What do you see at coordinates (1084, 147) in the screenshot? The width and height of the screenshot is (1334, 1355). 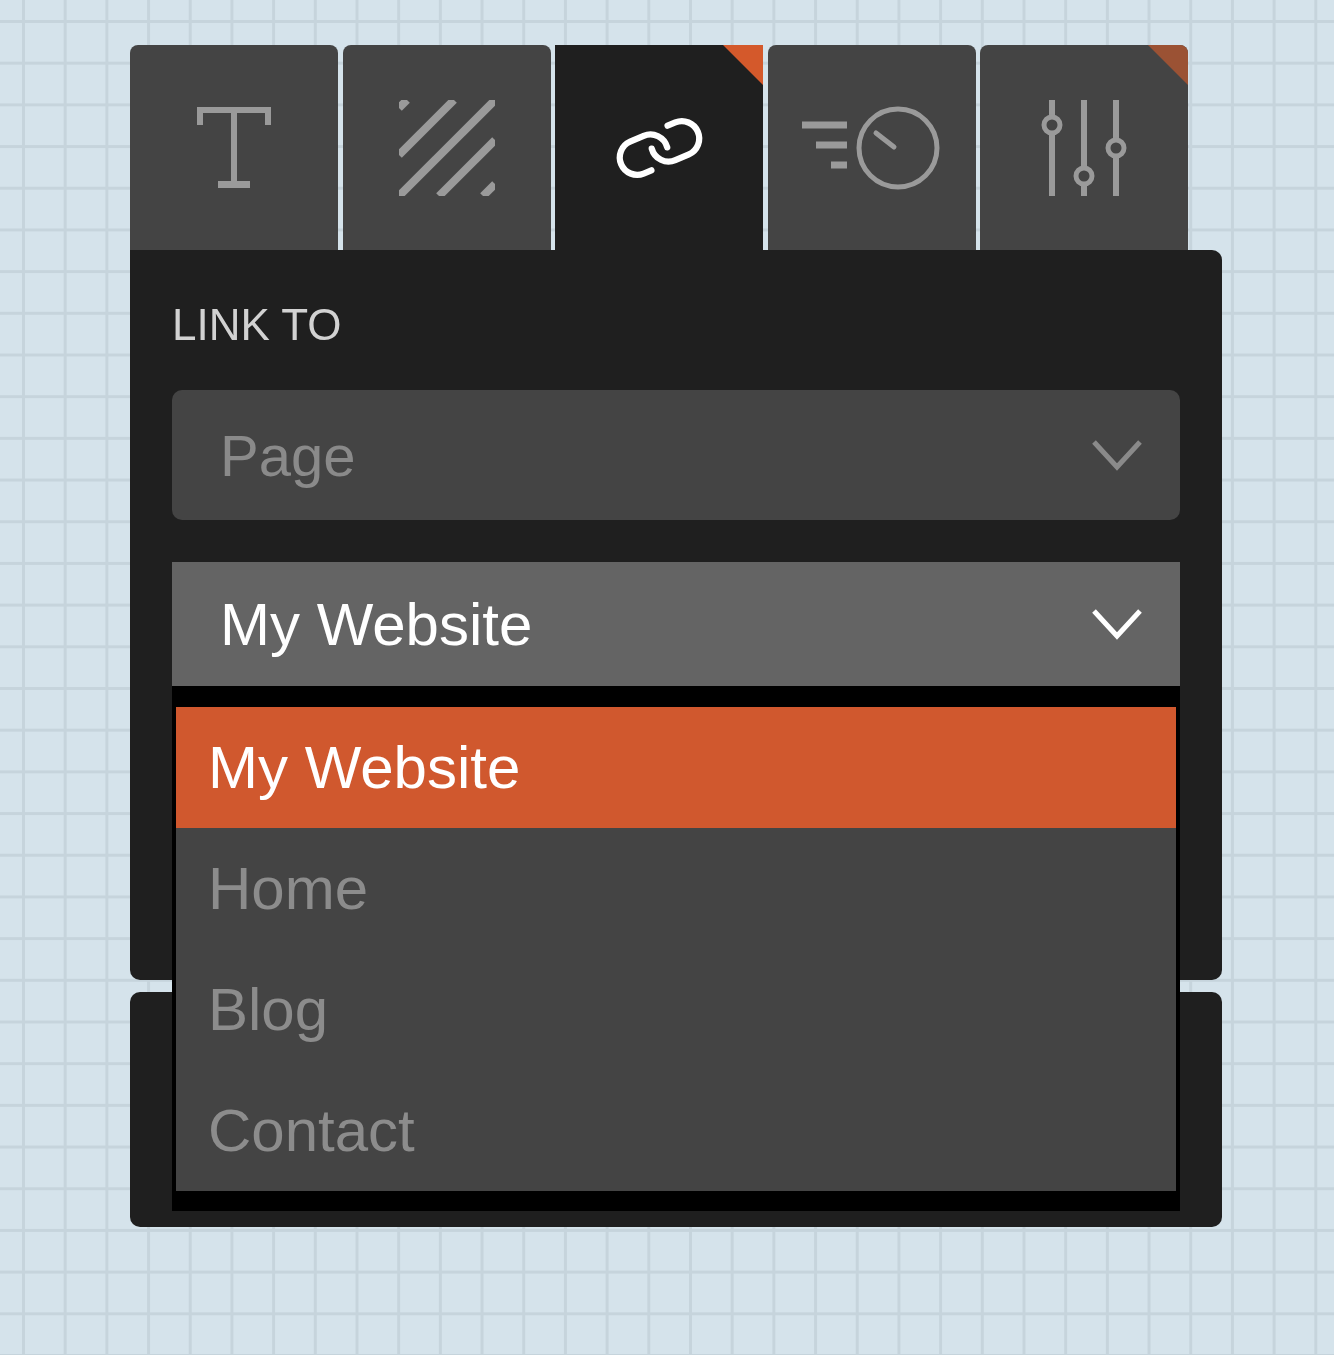 I see `sliders-icon` at bounding box center [1084, 147].